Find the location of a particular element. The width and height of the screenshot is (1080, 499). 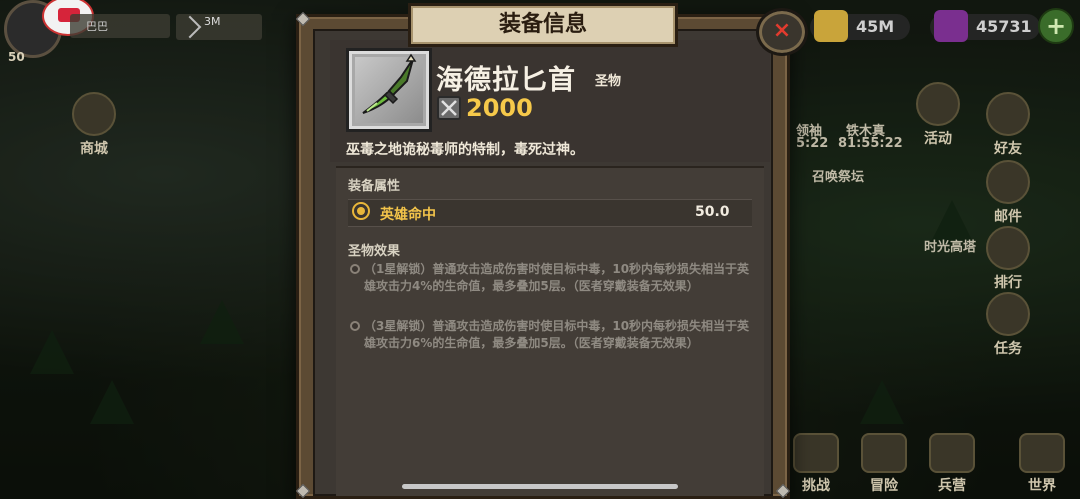

attribute-value: 50.0 is located at coordinates (712, 212).